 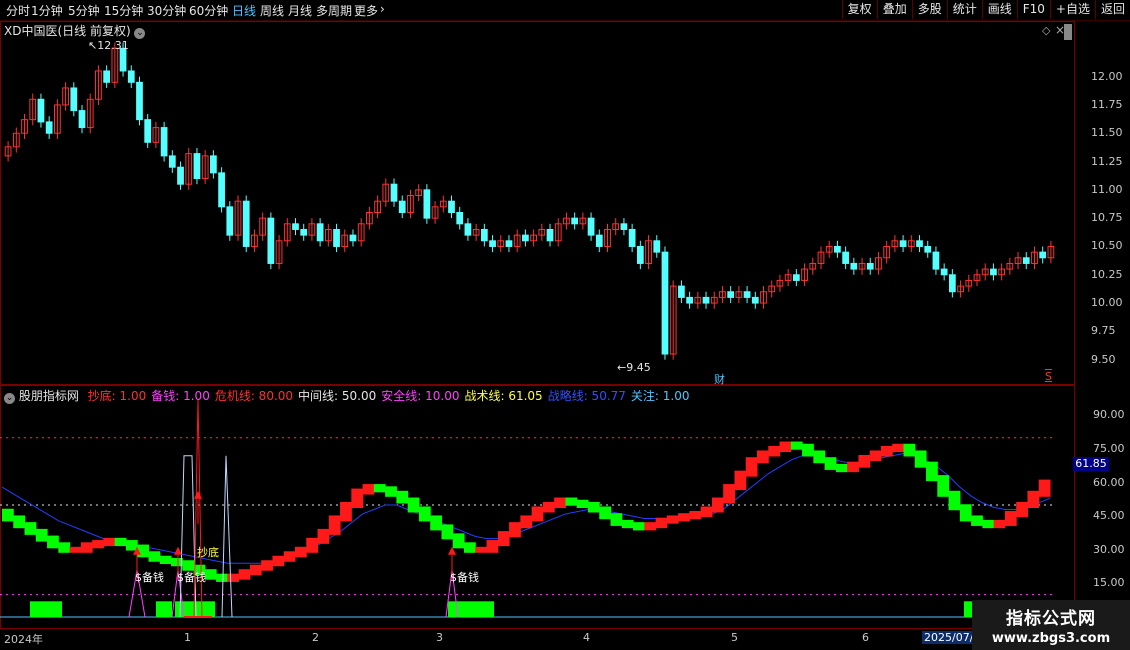 I want to click on toolbar-button-7: 返回, so click(x=1112, y=9).